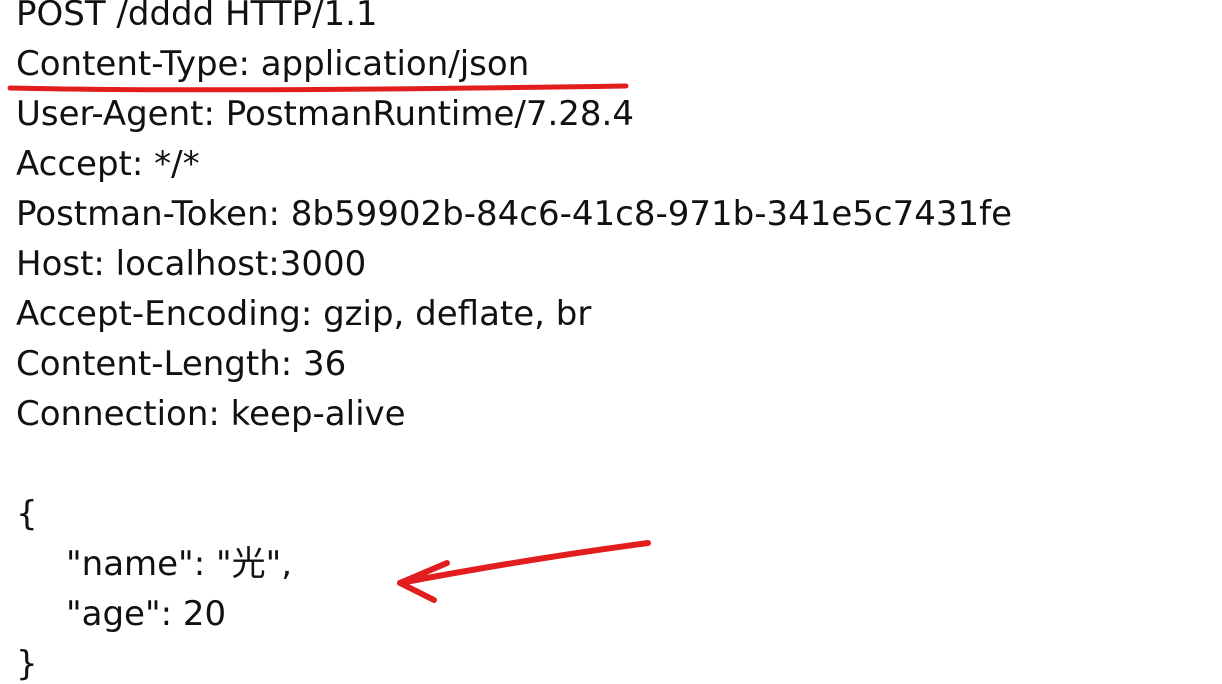 This screenshot has height=684, width=1222. Describe the element at coordinates (191, 264) in the screenshot. I see `header-host: Host: localhost:3000` at that location.